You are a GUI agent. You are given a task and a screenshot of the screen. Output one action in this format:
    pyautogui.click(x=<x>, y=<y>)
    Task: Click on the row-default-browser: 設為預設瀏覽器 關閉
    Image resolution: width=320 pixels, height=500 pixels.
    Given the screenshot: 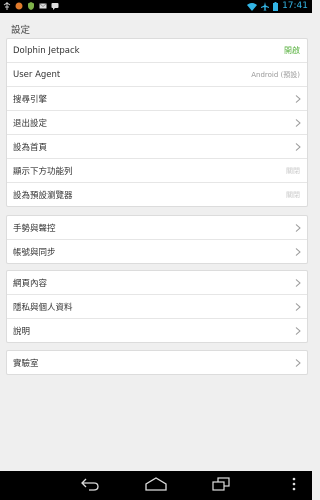 What is the action you would take?
    pyautogui.click(x=157, y=194)
    